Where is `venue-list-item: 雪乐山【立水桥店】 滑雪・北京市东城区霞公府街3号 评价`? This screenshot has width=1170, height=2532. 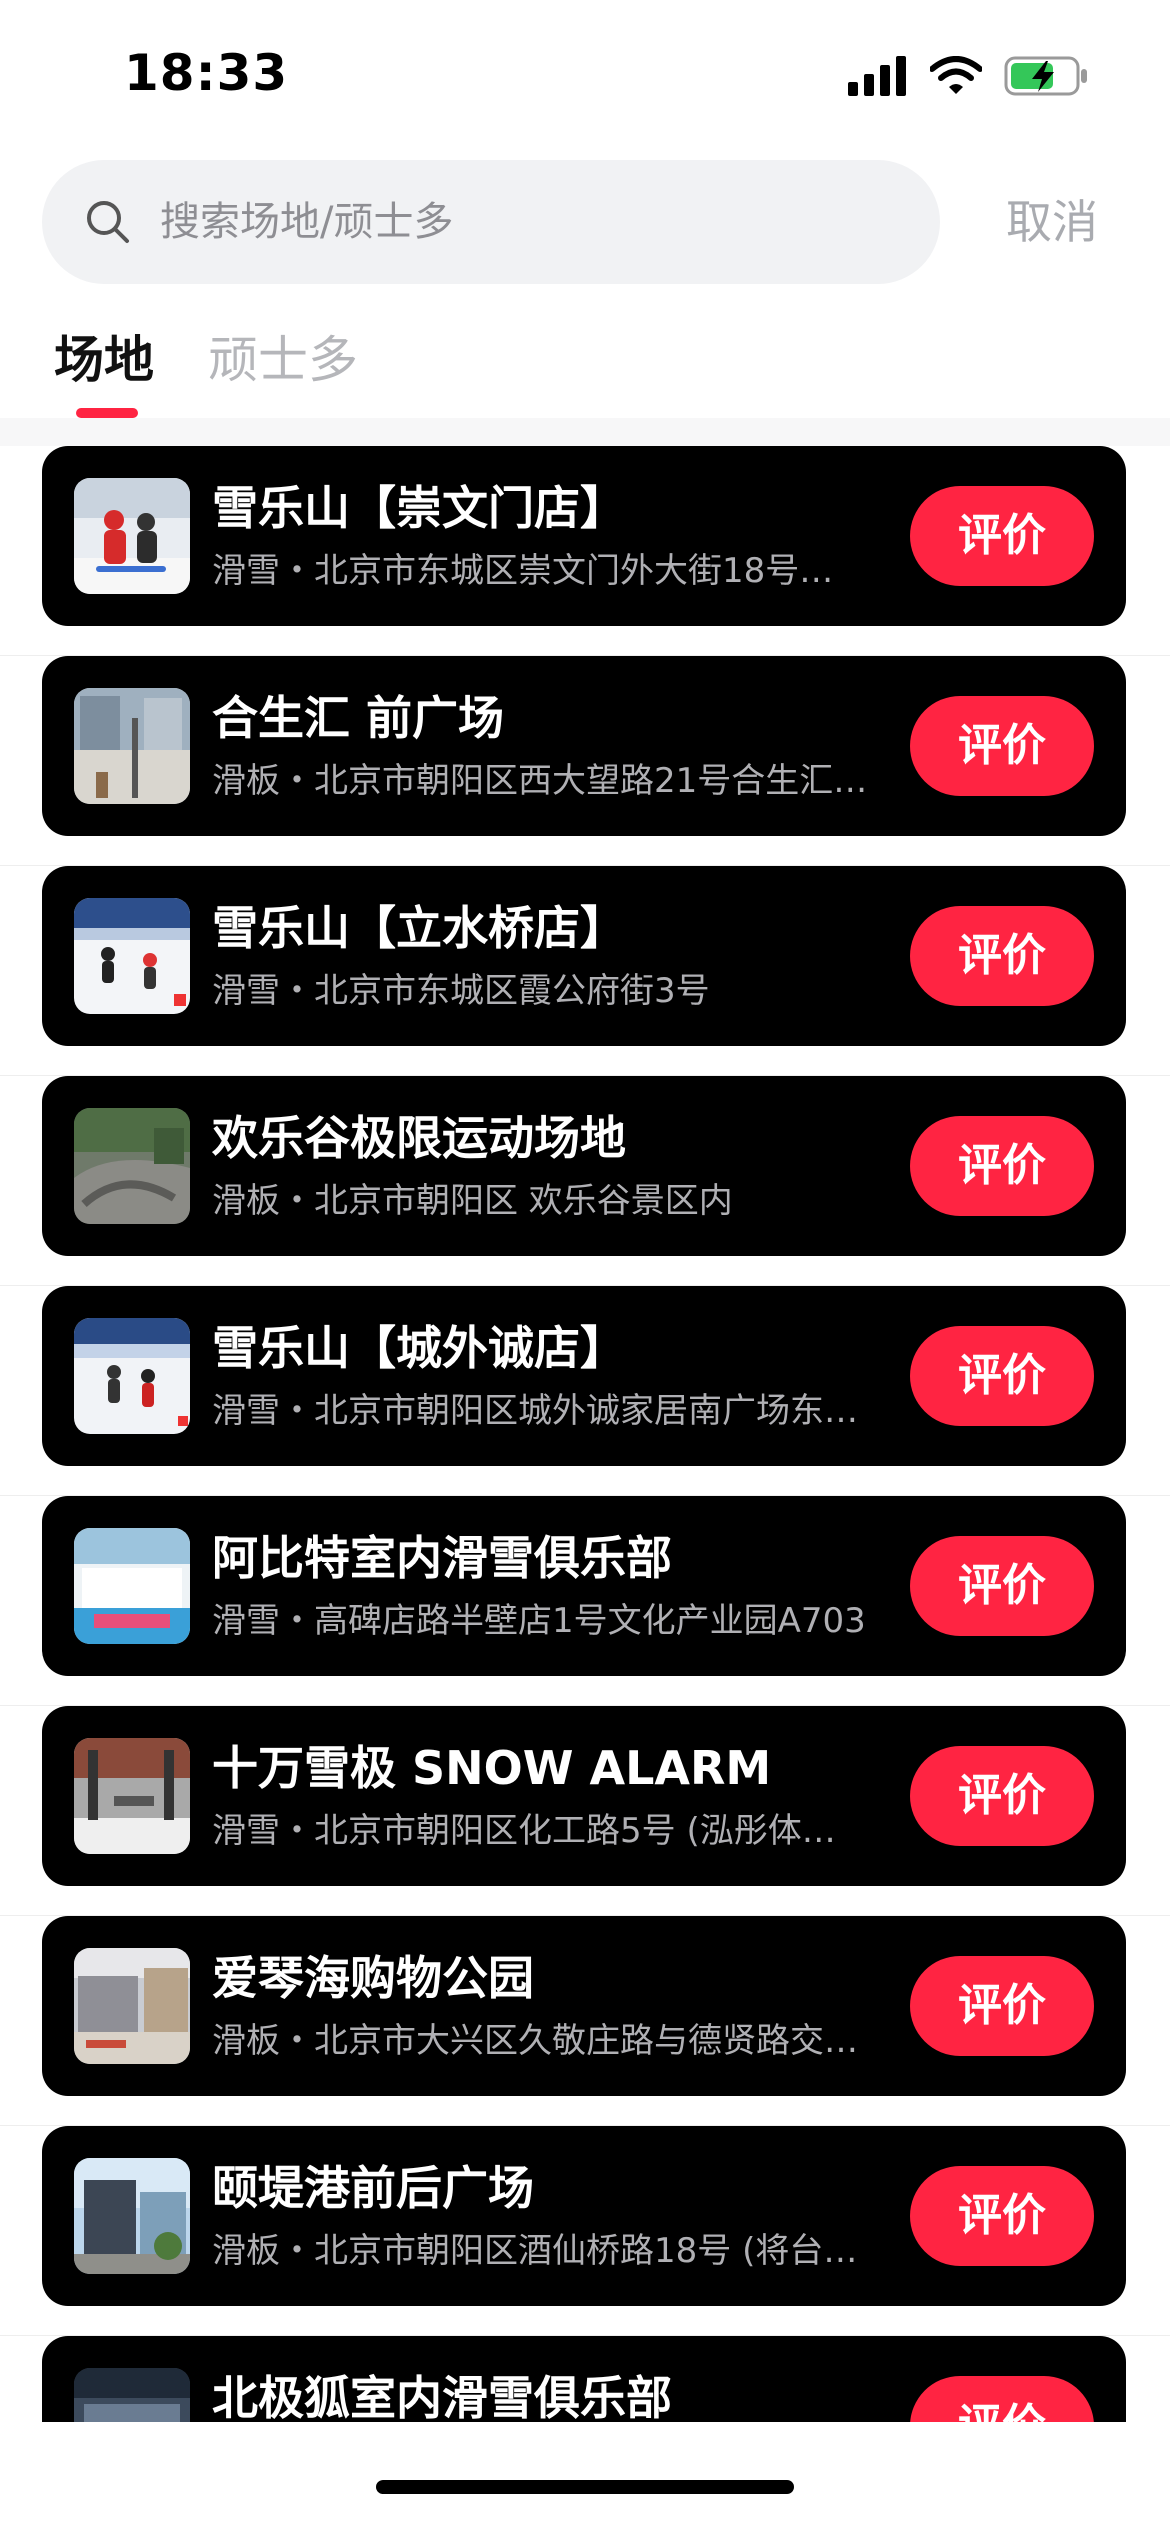 venue-list-item: 雪乐山【立水桥店】 滑雪・北京市东城区霞公府街3号 评价 is located at coordinates (585, 971).